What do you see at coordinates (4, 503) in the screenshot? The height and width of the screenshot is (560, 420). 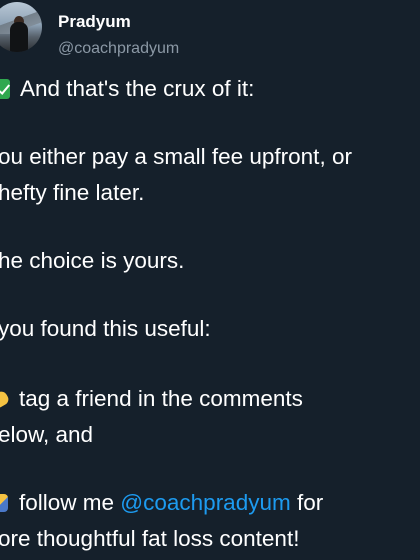 I see `writing-hand-icon` at bounding box center [4, 503].